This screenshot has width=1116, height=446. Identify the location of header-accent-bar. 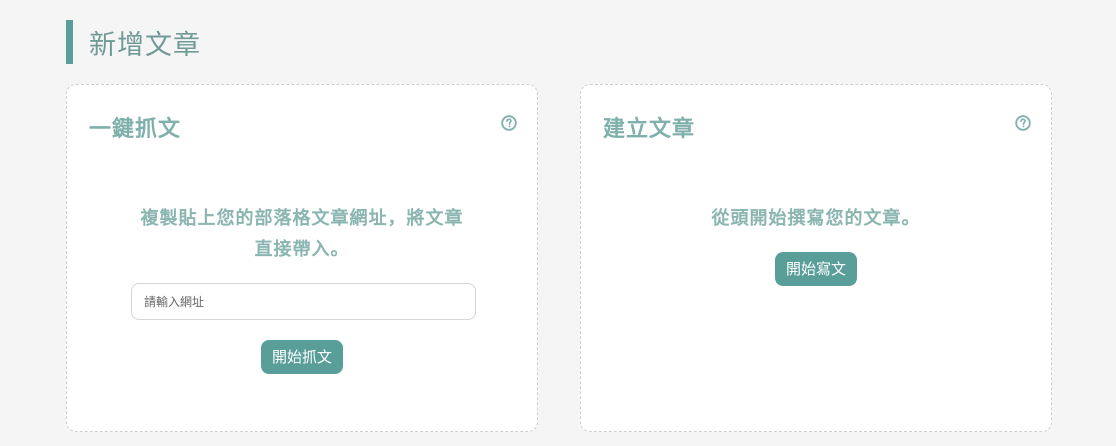
(69, 42).